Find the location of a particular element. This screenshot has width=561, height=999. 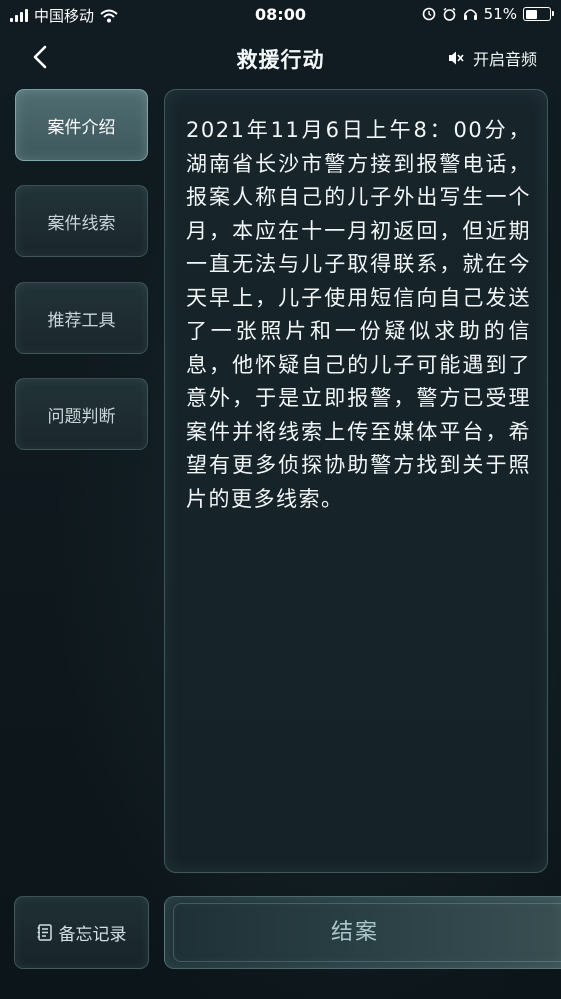

tab-label: 案件介绍 is located at coordinates (81, 127).